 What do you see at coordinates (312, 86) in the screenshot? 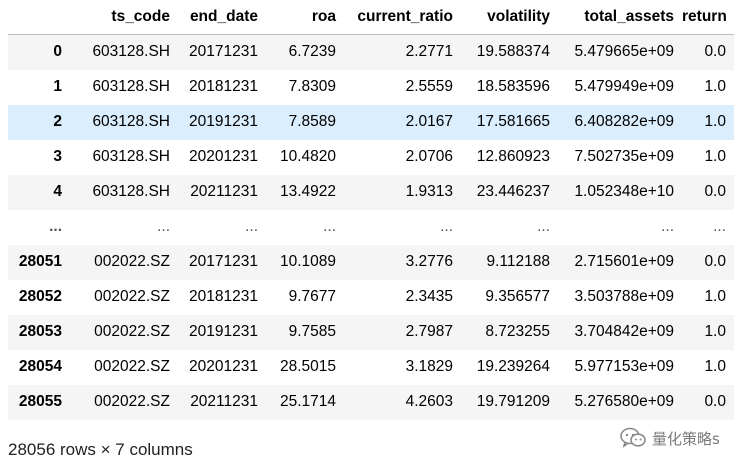
I see `cell-roa: 7.8309` at bounding box center [312, 86].